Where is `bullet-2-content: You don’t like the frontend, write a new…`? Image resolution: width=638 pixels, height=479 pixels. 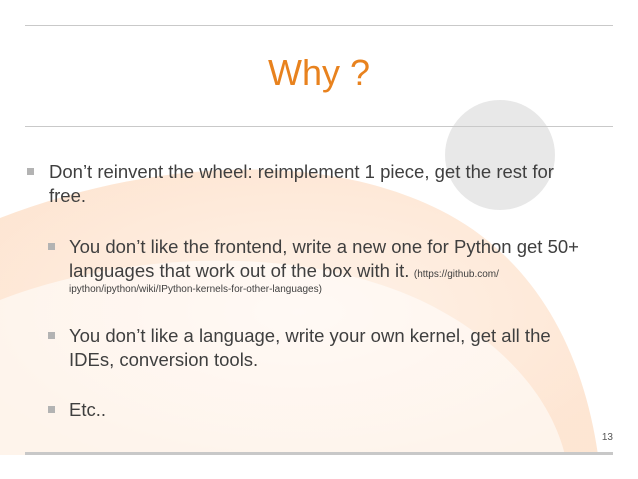
bullet-2-content: You don’t like the frontend, write a new… is located at coordinates (331, 266).